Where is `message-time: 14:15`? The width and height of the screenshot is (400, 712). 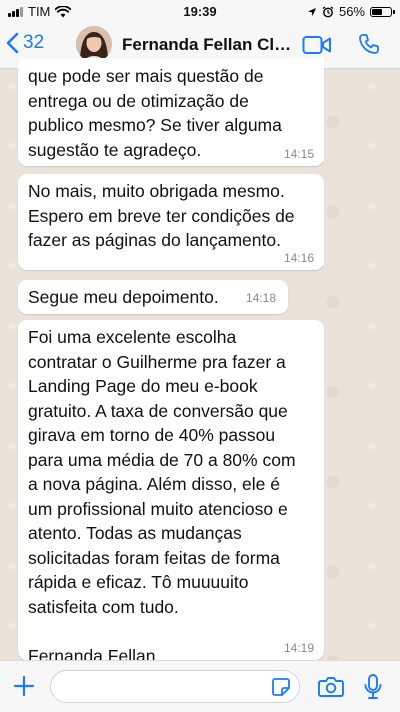
message-time: 14:15 is located at coordinates (298, 154).